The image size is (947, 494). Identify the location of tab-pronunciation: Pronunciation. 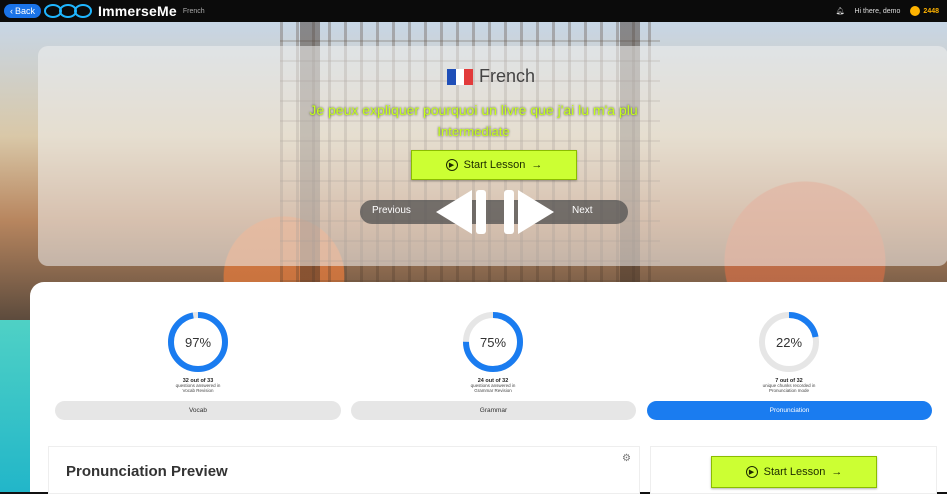
(789, 410).